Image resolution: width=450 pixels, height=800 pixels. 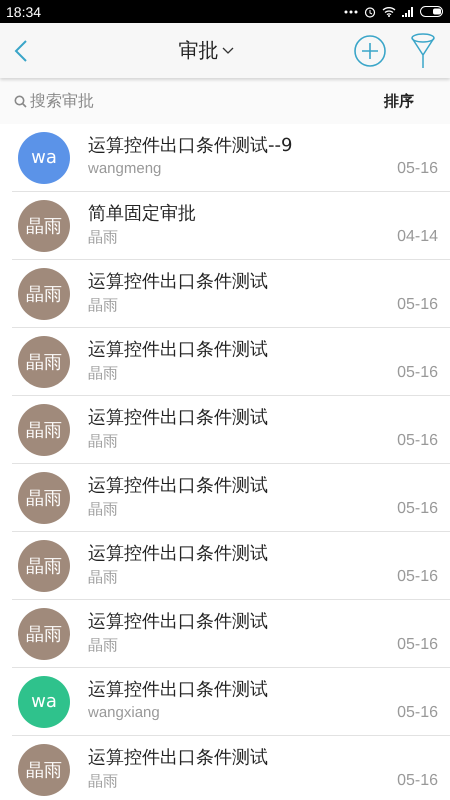 I want to click on filter-icon, so click(x=423, y=50).